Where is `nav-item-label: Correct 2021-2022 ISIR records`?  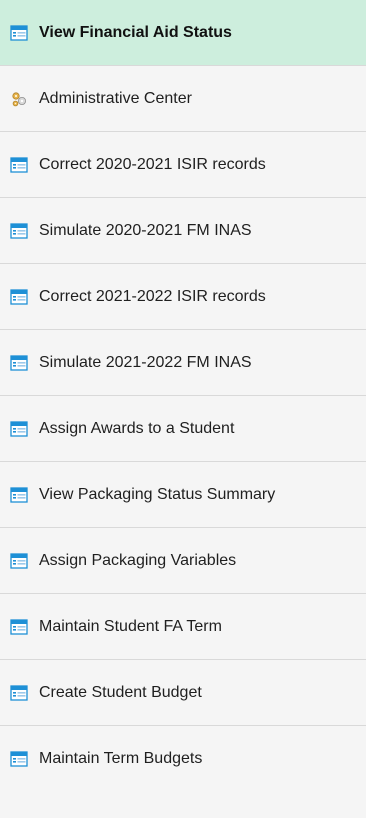 nav-item-label: Correct 2021-2022 ISIR records is located at coordinates (152, 296).